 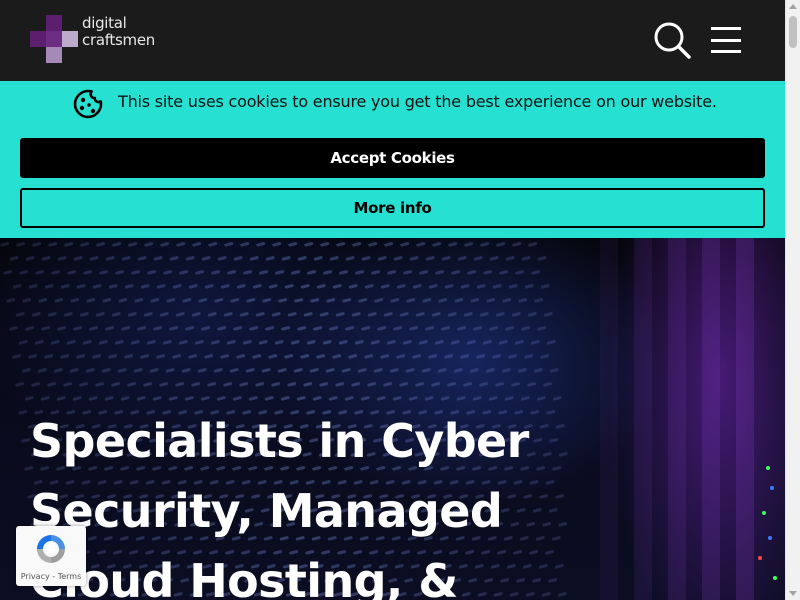 I want to click on recaptcha-badge: Privacy - Terms, so click(x=51, y=556).